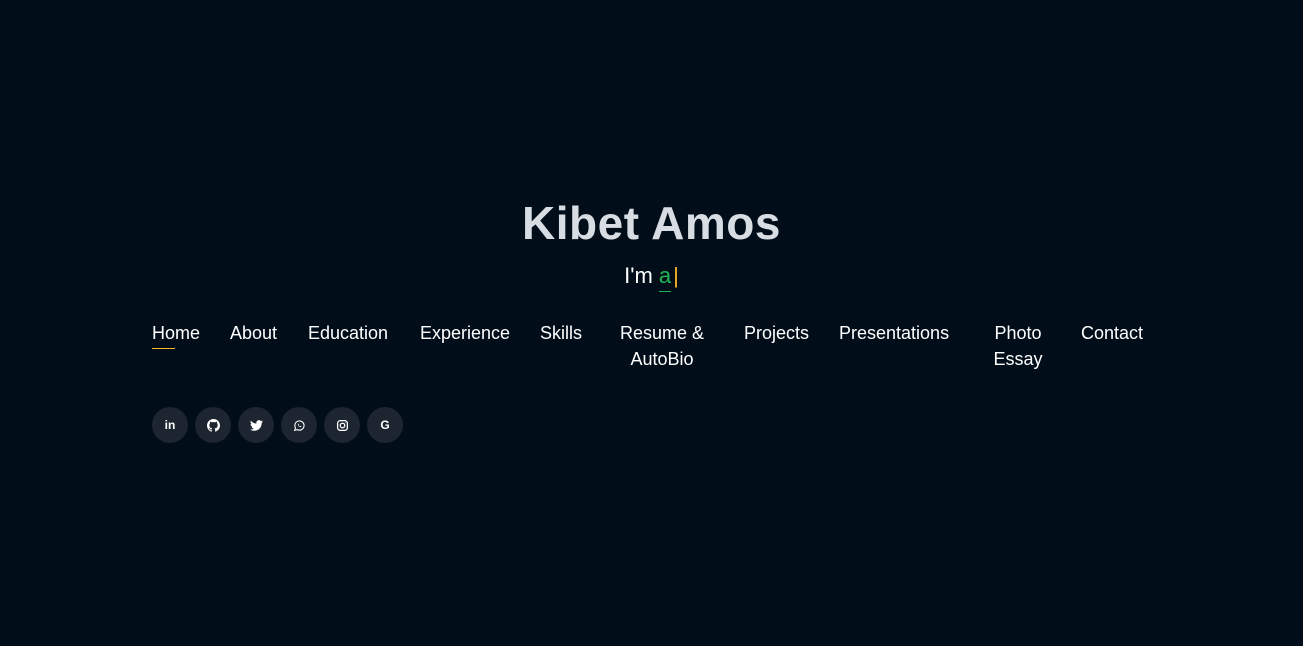 This screenshot has height=646, width=1303. What do you see at coordinates (277, 425) in the screenshot?
I see `social-links: in G` at bounding box center [277, 425].